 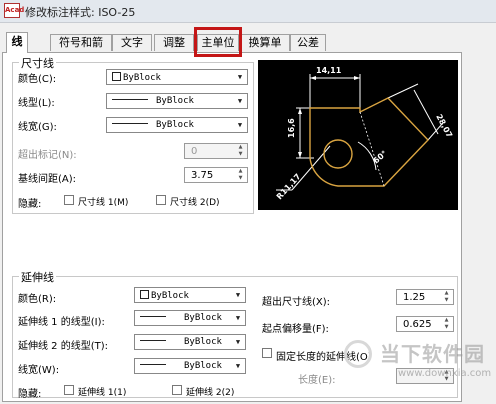 What do you see at coordinates (161, 200) in the screenshot?
I see `dim-suppress-2-checkbox` at bounding box center [161, 200].